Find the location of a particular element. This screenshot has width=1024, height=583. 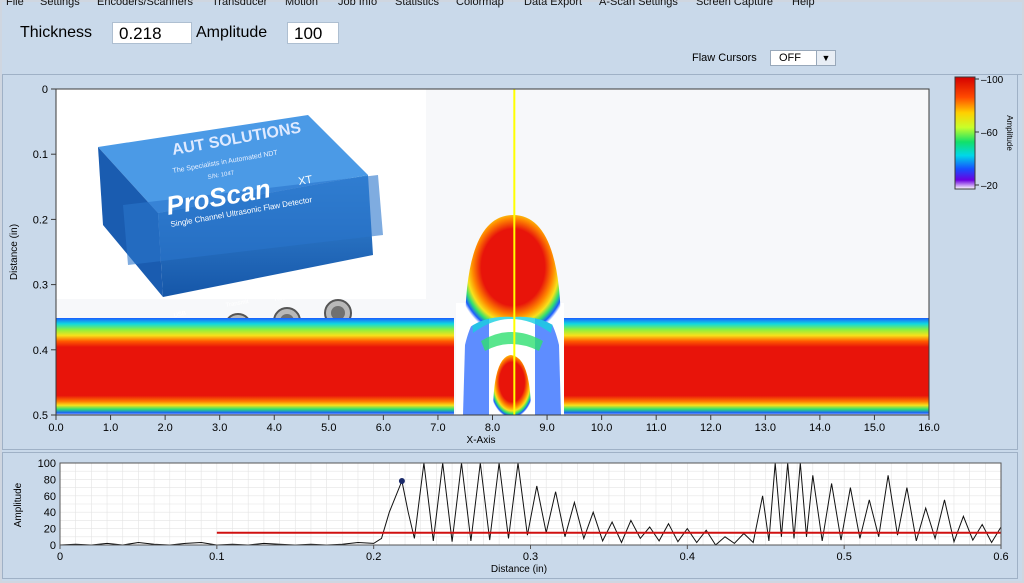

ascan-x-tick-label: 0.2 is located at coordinates (373, 557).